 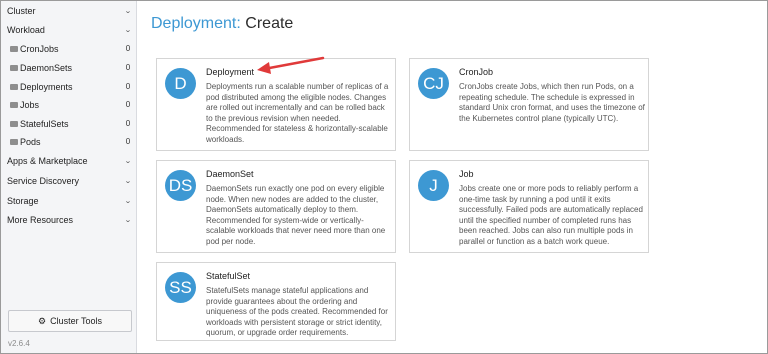 What do you see at coordinates (76, 321) in the screenshot?
I see `cluster-tools-label: Cluster Tools` at bounding box center [76, 321].